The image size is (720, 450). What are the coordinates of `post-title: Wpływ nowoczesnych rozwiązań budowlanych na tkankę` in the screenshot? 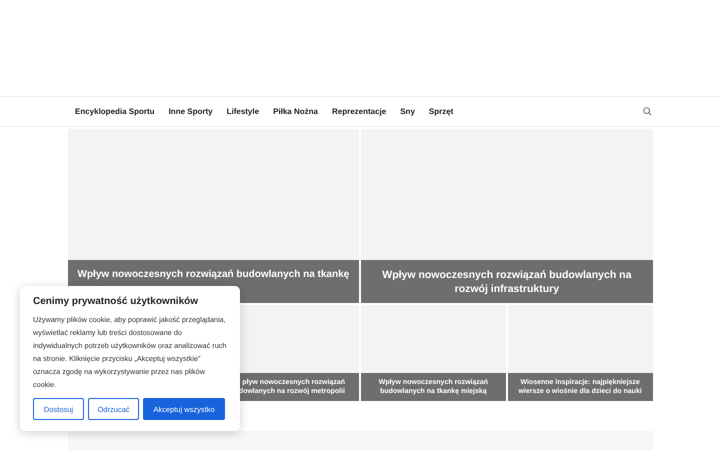 It's located at (214, 275).